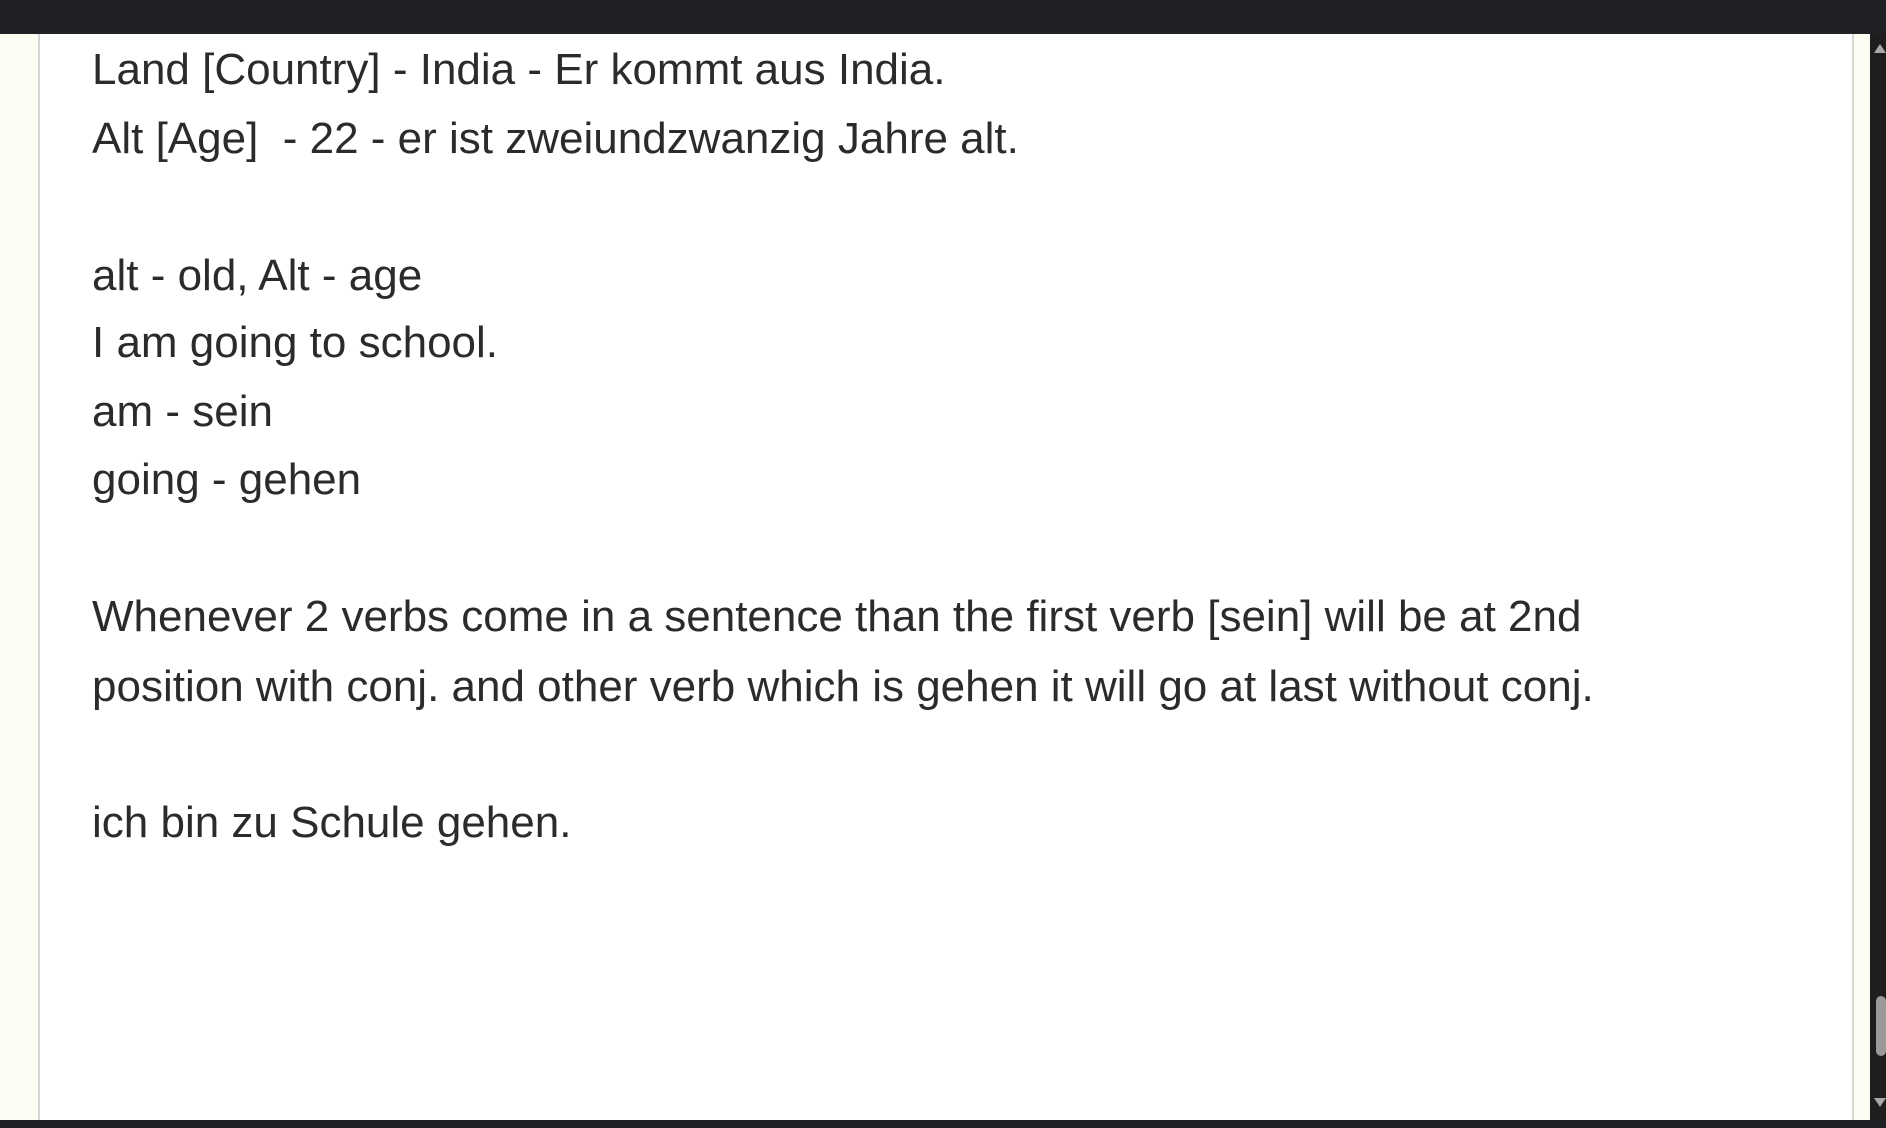 This screenshot has height=1128, width=1886. I want to click on window-top-bar, so click(943, 17).